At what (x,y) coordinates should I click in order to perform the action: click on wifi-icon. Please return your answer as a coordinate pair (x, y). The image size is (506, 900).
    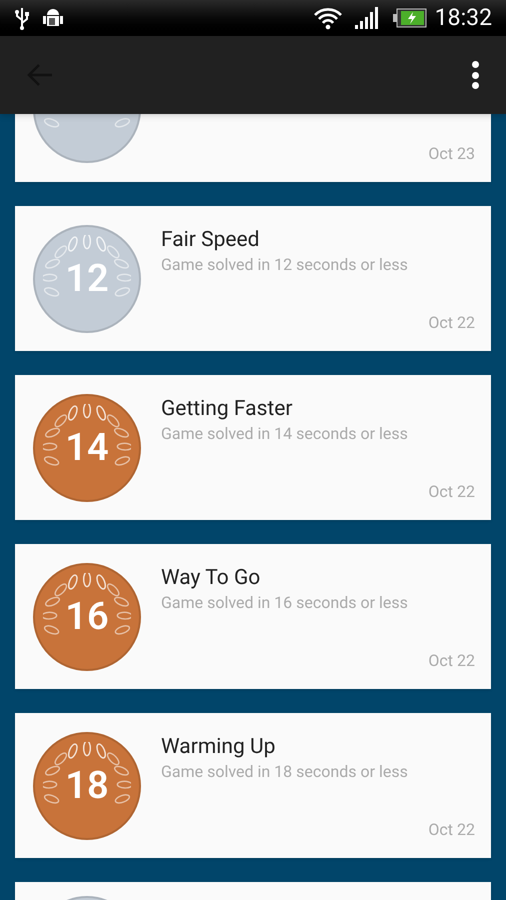
    Looking at the image, I should click on (327, 18).